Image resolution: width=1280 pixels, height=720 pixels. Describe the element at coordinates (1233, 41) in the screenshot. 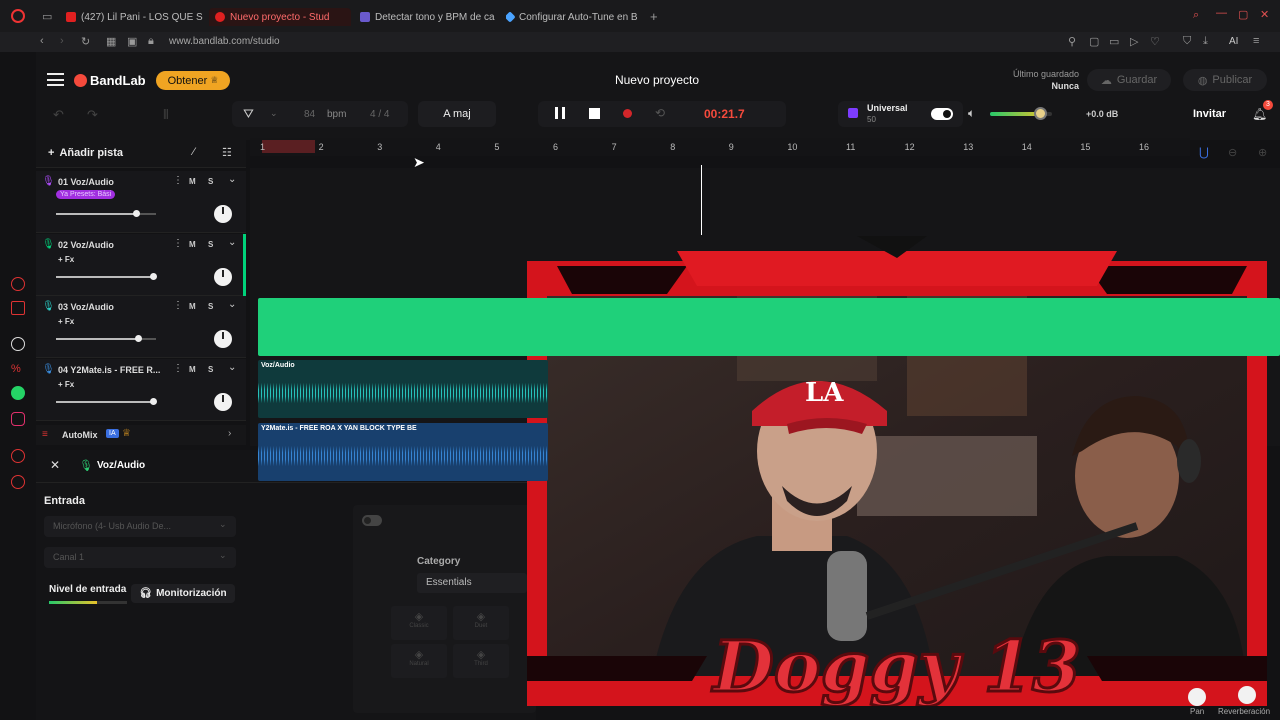

I see `ai-label: AI` at that location.